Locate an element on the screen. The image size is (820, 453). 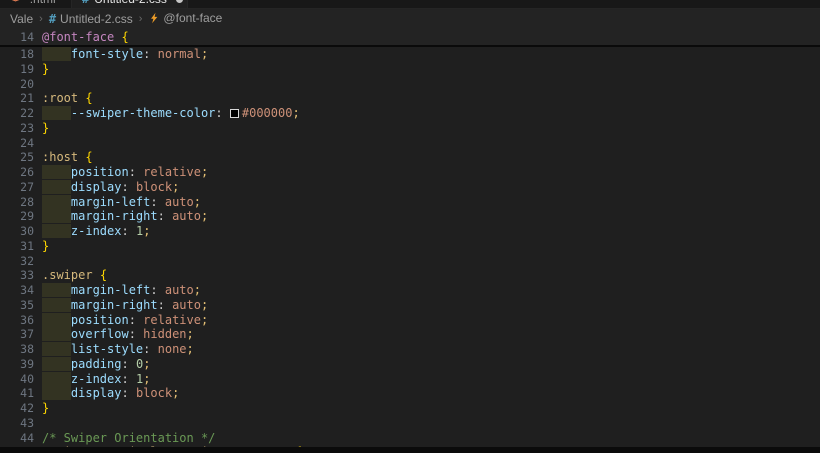
code-token: position is located at coordinates (99, 319).